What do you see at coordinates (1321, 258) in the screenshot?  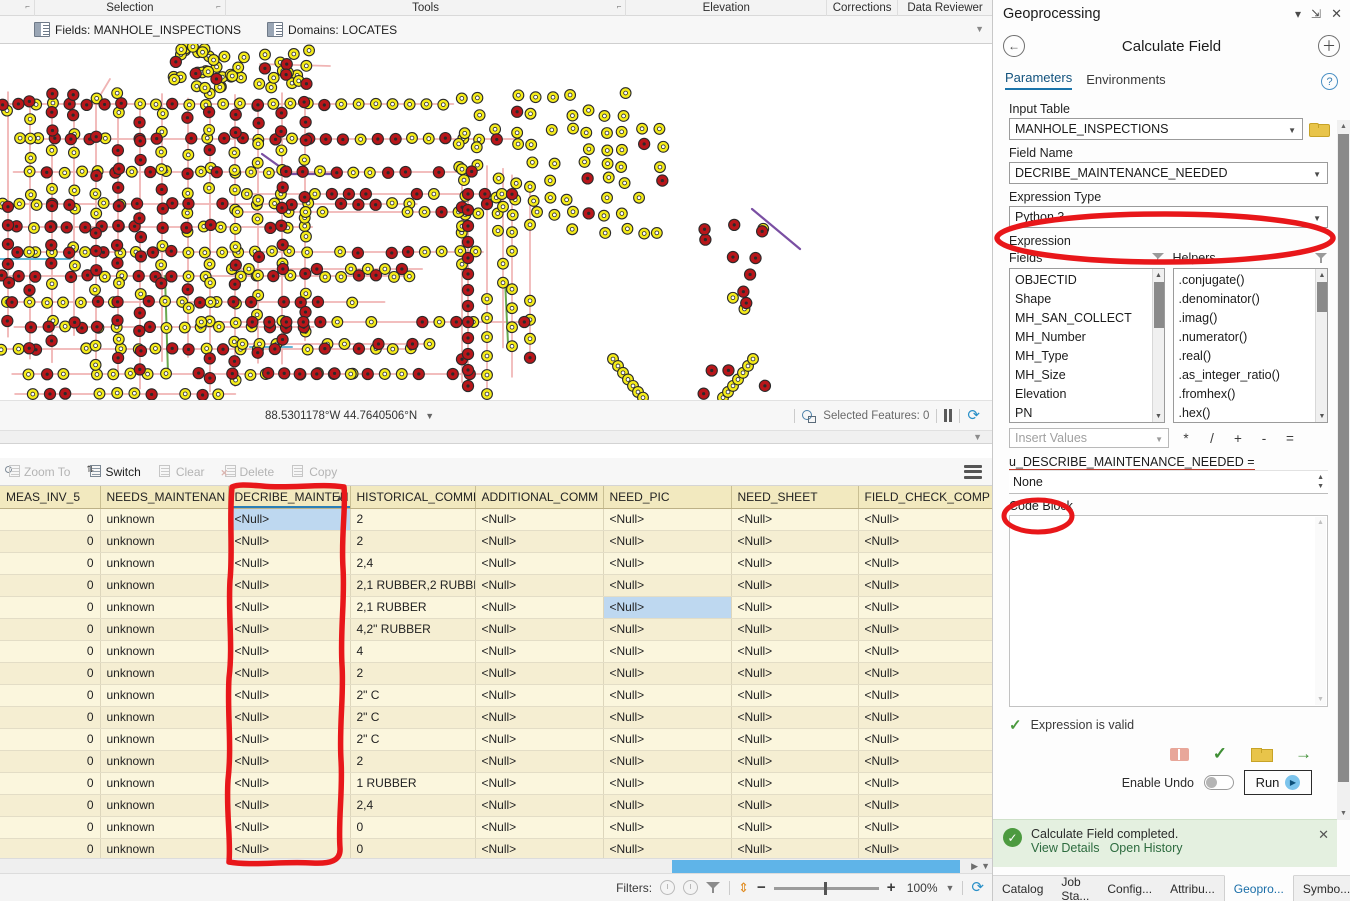 I see `filter-icon` at bounding box center [1321, 258].